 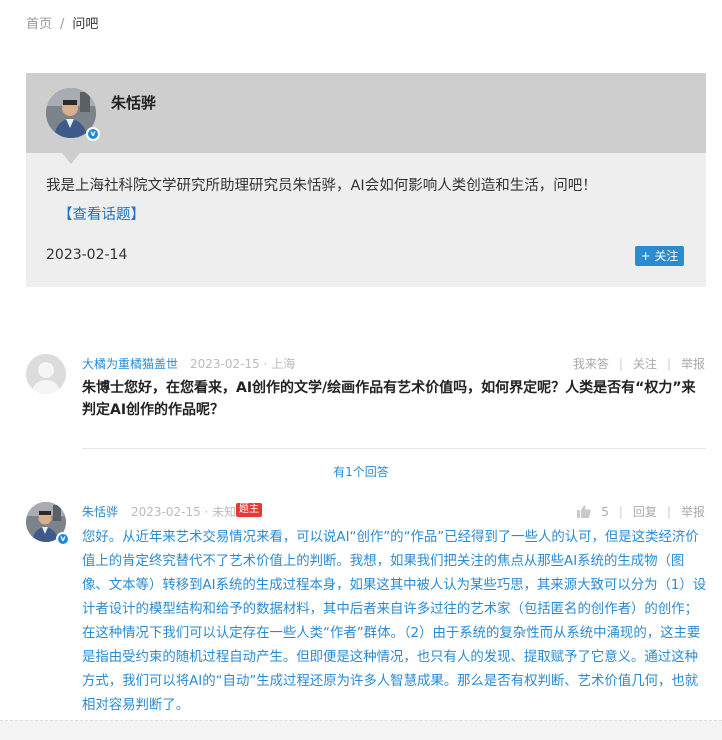 I want to click on question-user-avatar, so click(x=46, y=374).